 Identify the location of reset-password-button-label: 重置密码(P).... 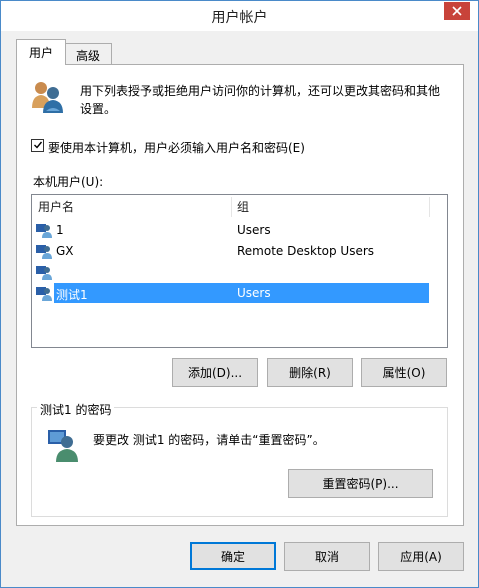
(360, 484).